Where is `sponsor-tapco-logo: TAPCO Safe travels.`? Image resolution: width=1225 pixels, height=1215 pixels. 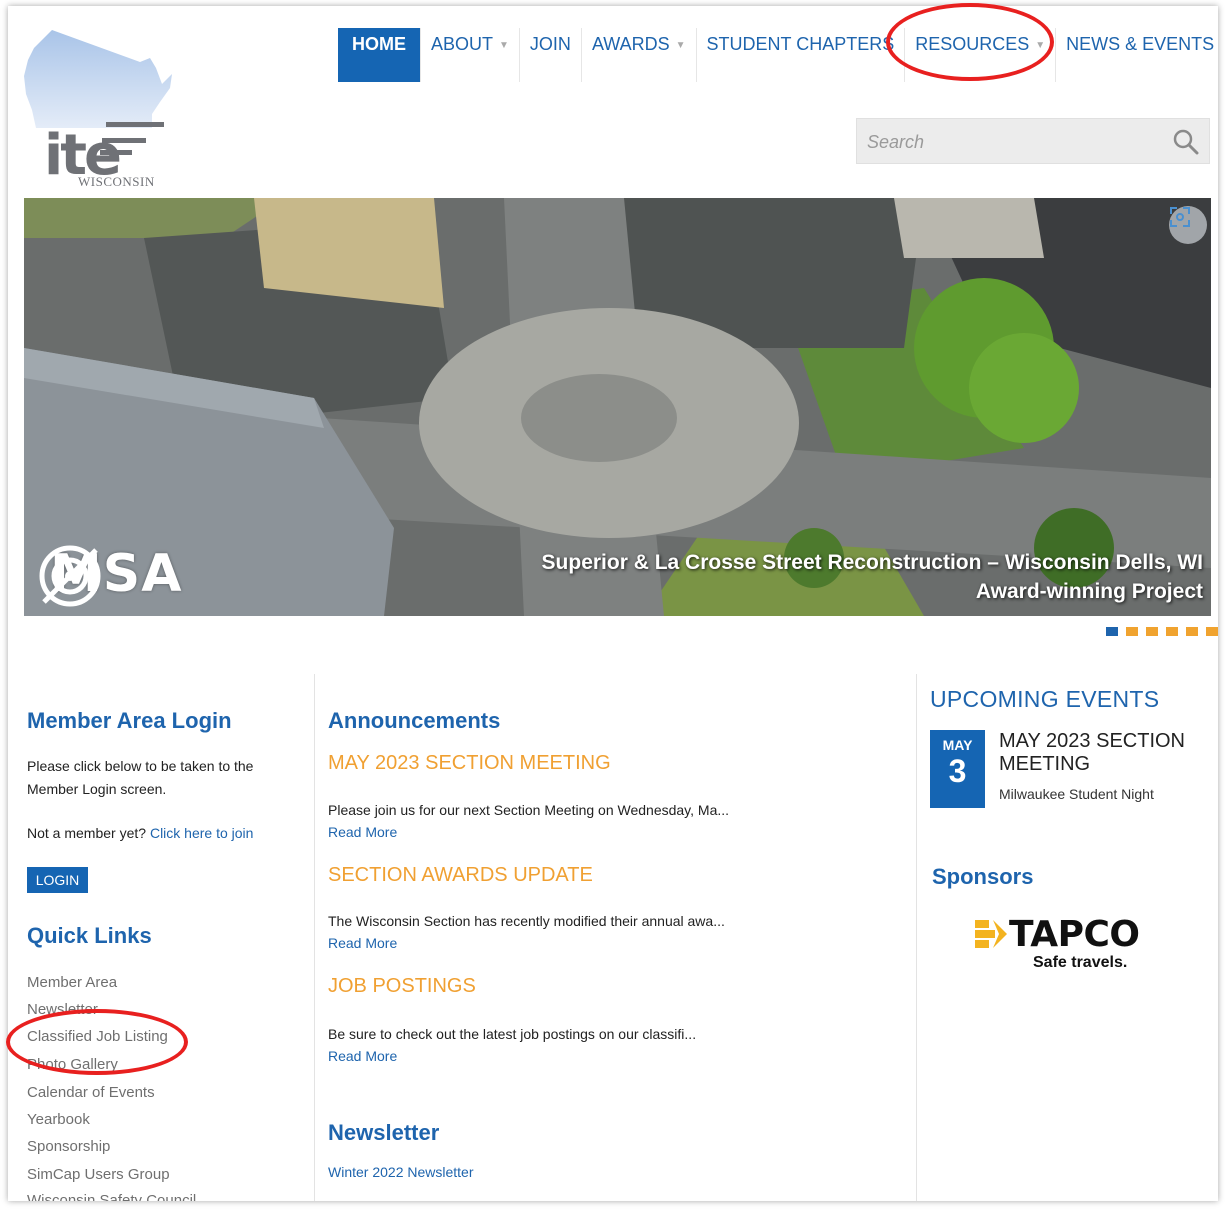
sponsor-tapco-logo: TAPCO Safe travels. is located at coordinates (1070, 944).